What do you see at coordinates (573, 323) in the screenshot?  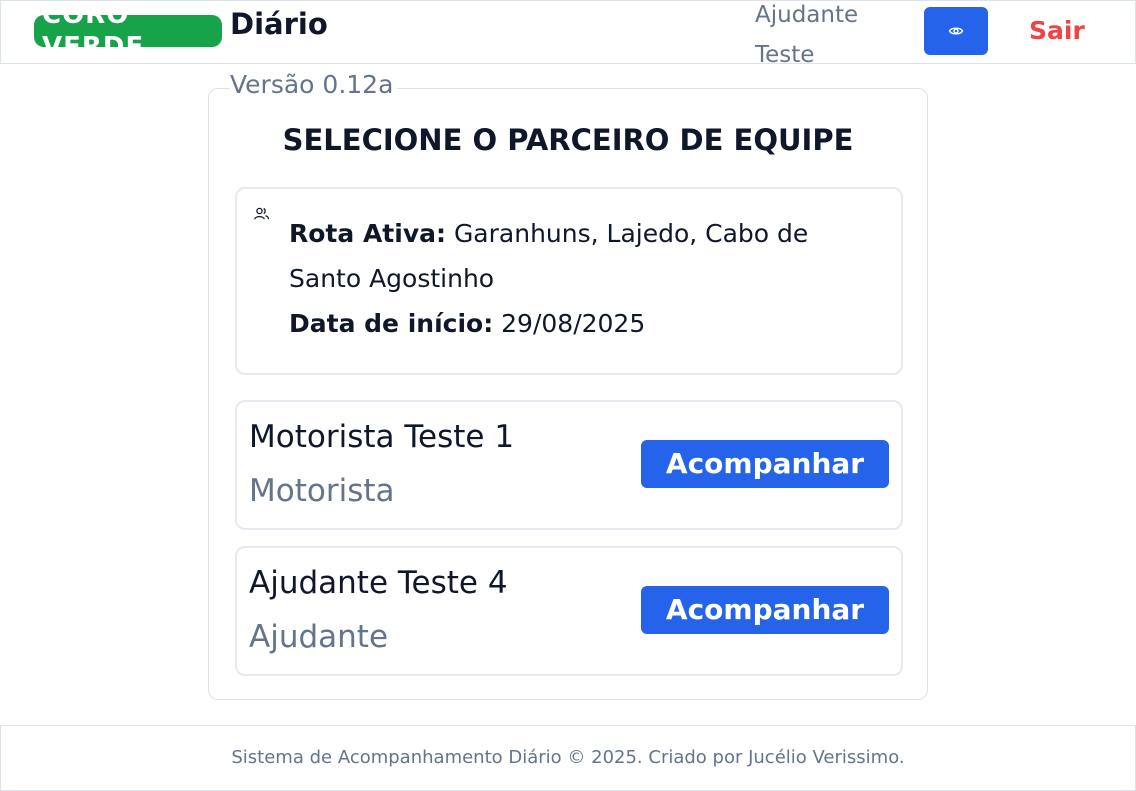 I see `start-date-value: 29/08/2025` at bounding box center [573, 323].